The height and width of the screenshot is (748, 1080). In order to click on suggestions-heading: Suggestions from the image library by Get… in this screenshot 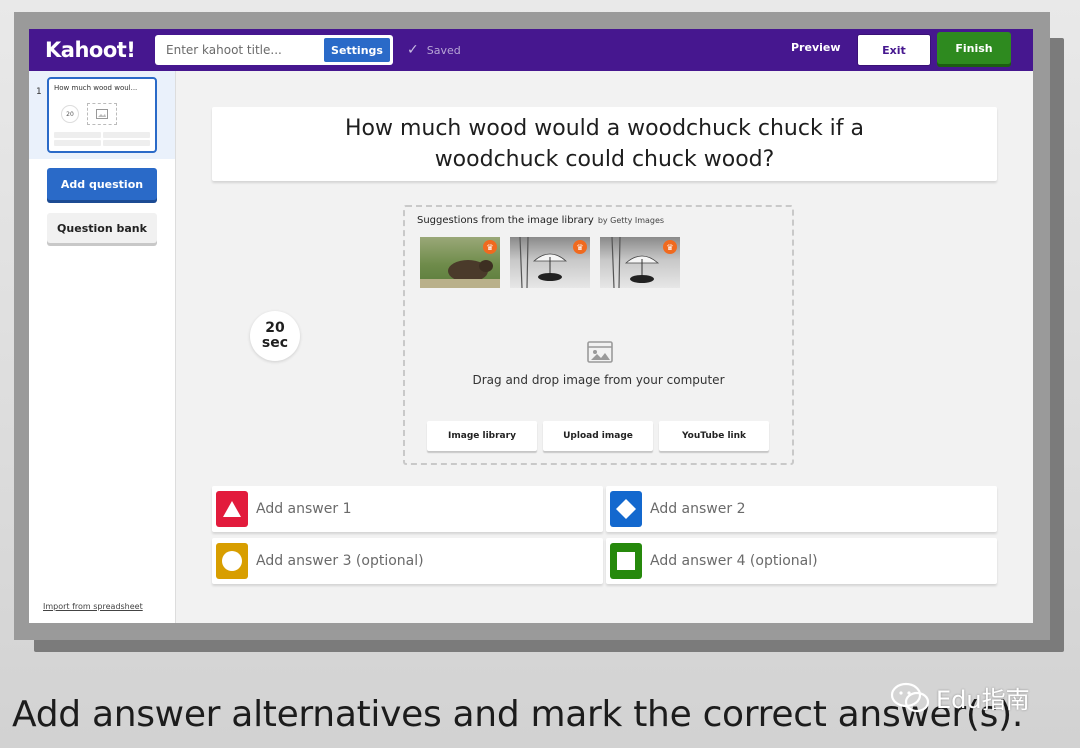, I will do `click(540, 220)`.